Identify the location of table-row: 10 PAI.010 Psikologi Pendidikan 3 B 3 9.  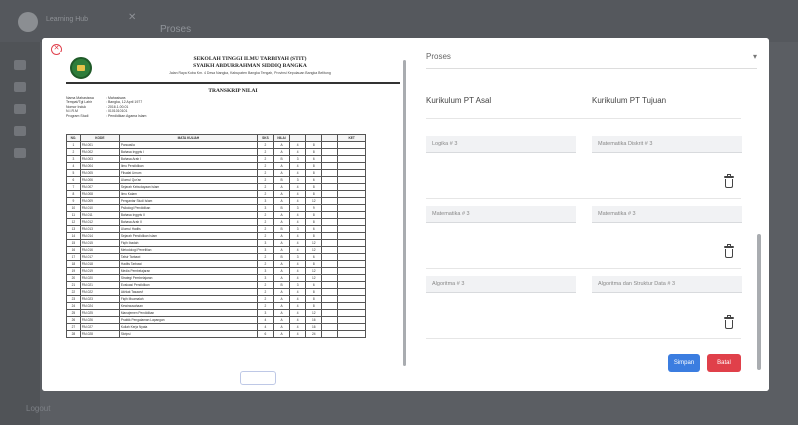
(216, 208).